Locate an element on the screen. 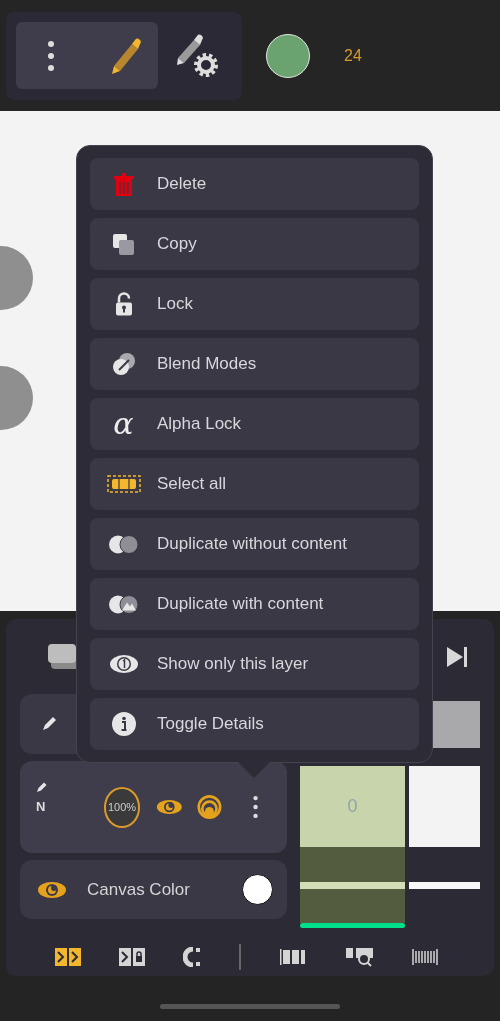 The height and width of the screenshot is (1021, 500). select-all-icon is located at coordinates (123, 484).